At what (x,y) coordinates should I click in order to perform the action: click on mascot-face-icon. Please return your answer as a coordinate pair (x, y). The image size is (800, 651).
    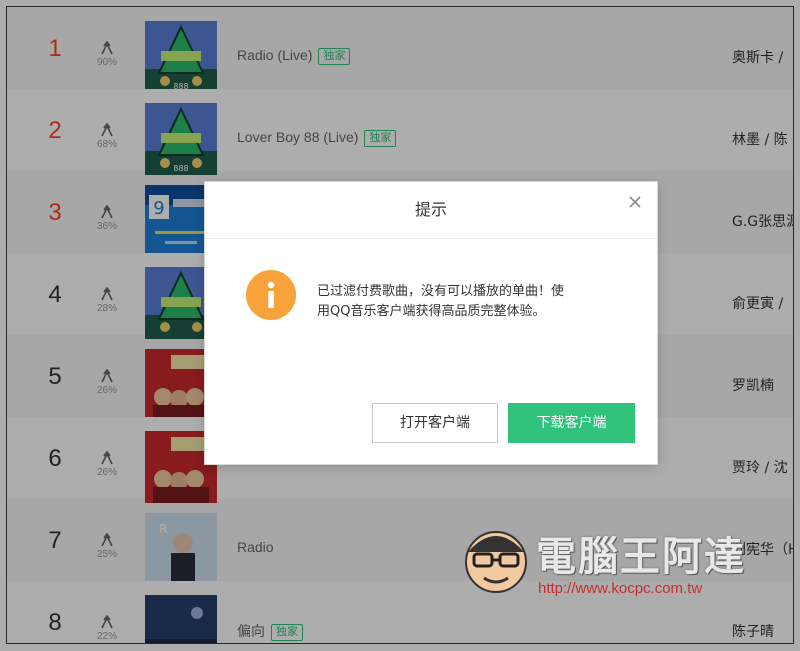
    Looking at the image, I should click on (496, 562).